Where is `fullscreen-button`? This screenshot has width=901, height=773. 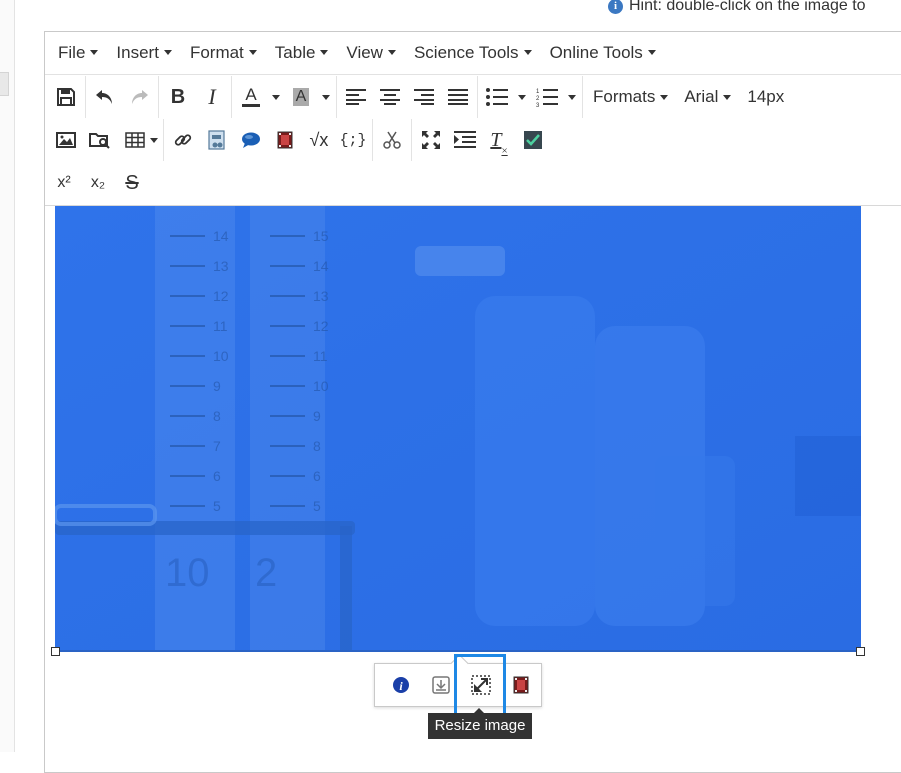
fullscreen-button is located at coordinates (431, 140).